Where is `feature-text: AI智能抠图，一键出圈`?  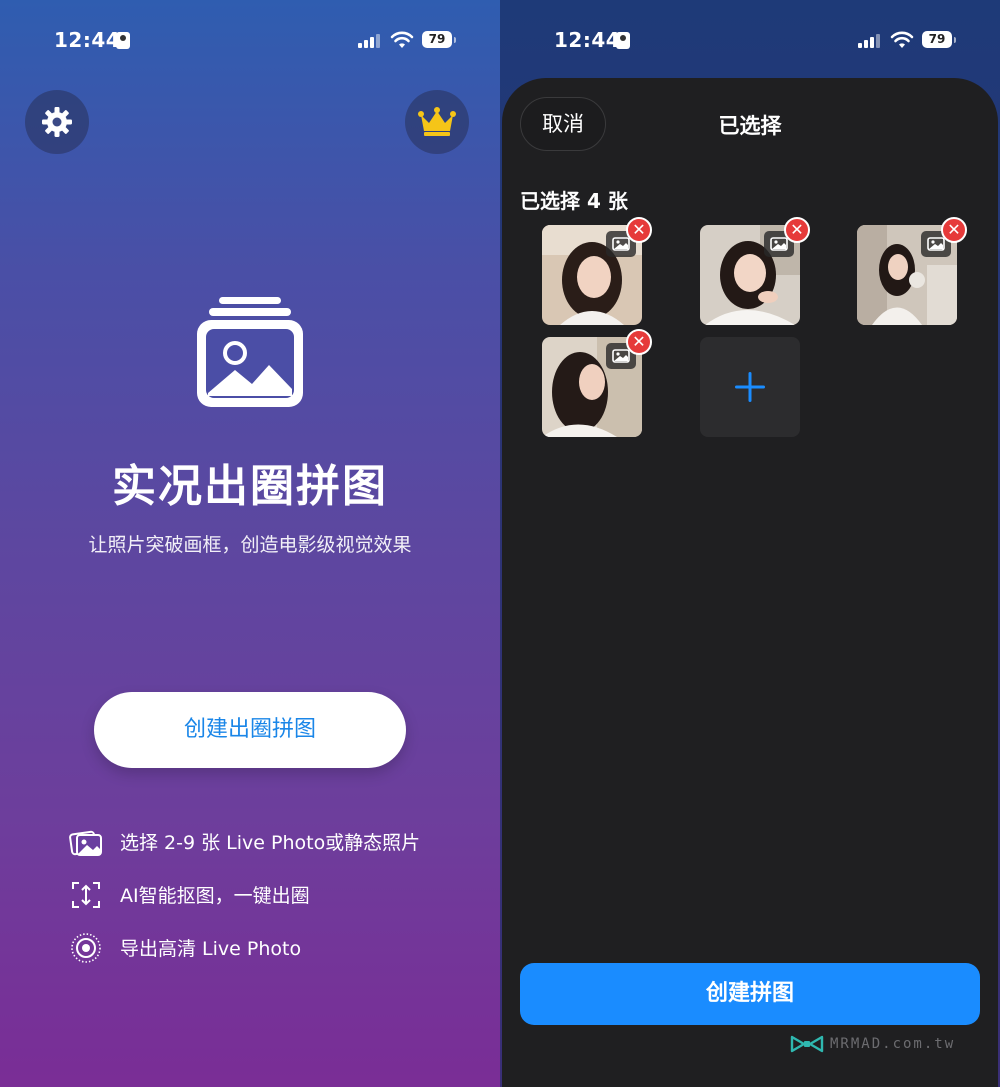 feature-text: AI智能抠图，一键出圈 is located at coordinates (215, 896).